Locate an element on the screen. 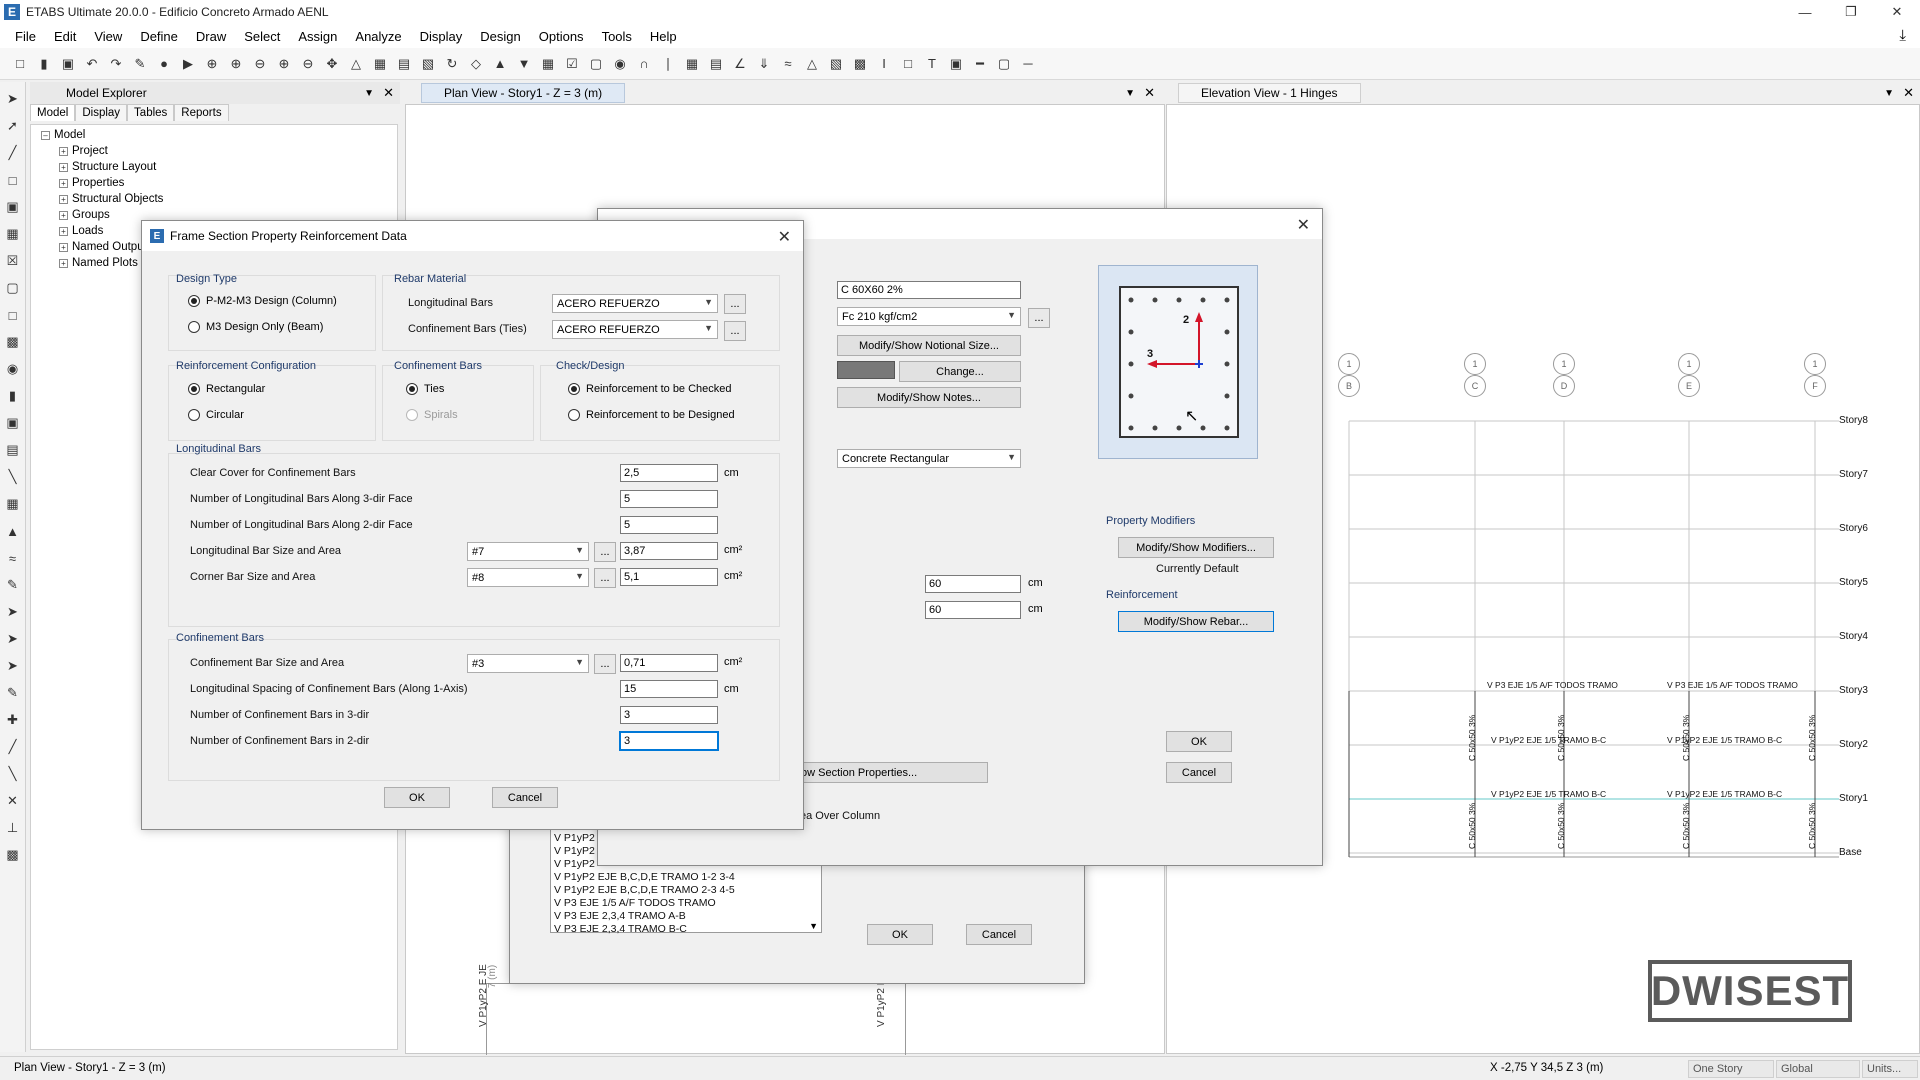 Image resolution: width=1920 pixels, height=1080 pixels. list-item: V P1yP2 EJE B,C,D,E TRAMO 1-2 3-4 is located at coordinates (644, 877).